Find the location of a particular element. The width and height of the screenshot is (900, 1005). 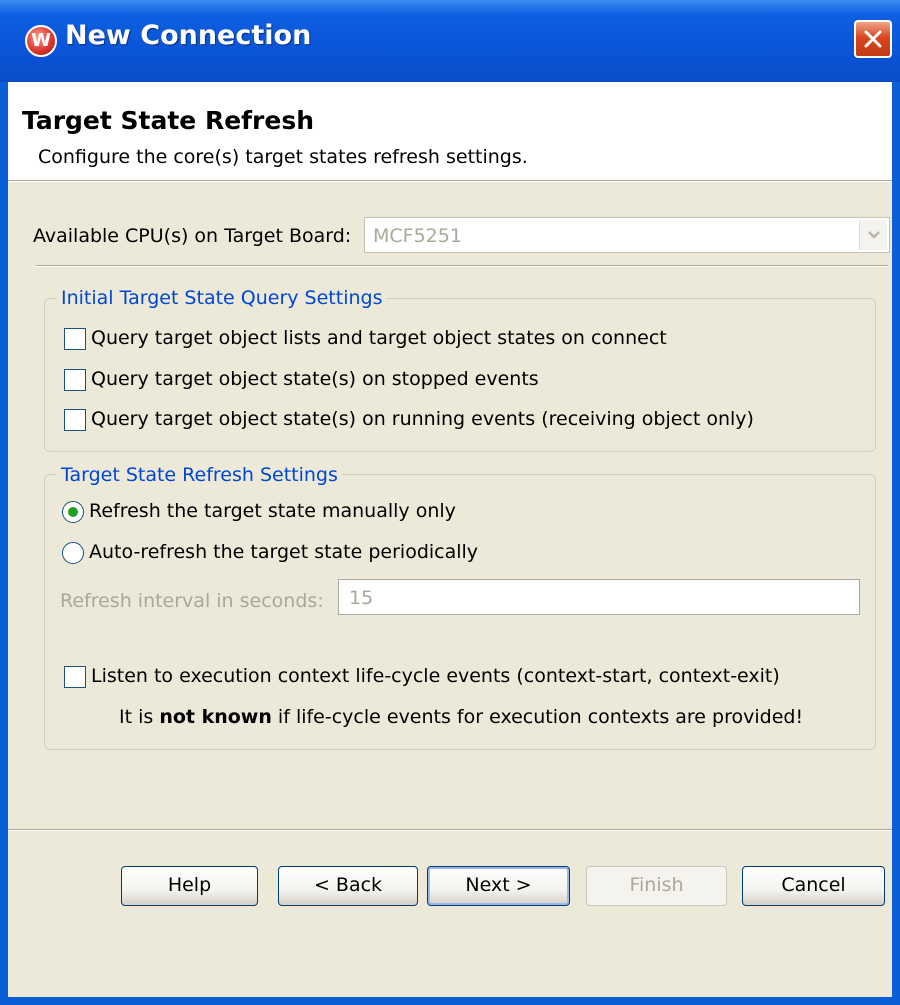

cpu-select-value: MCF5251 is located at coordinates (417, 236).